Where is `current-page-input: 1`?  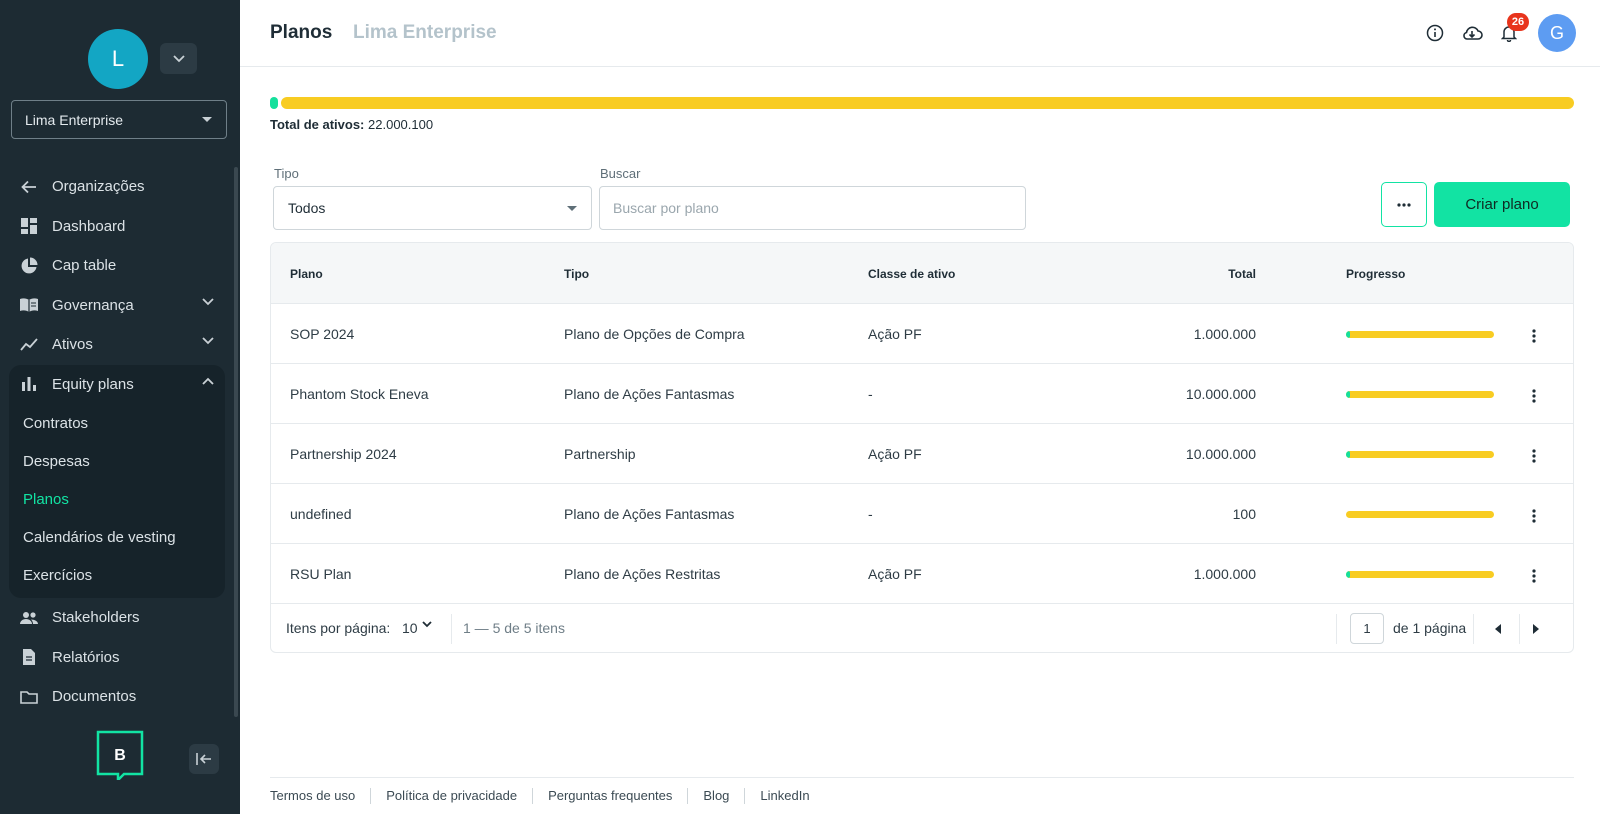
current-page-input: 1 is located at coordinates (1367, 628).